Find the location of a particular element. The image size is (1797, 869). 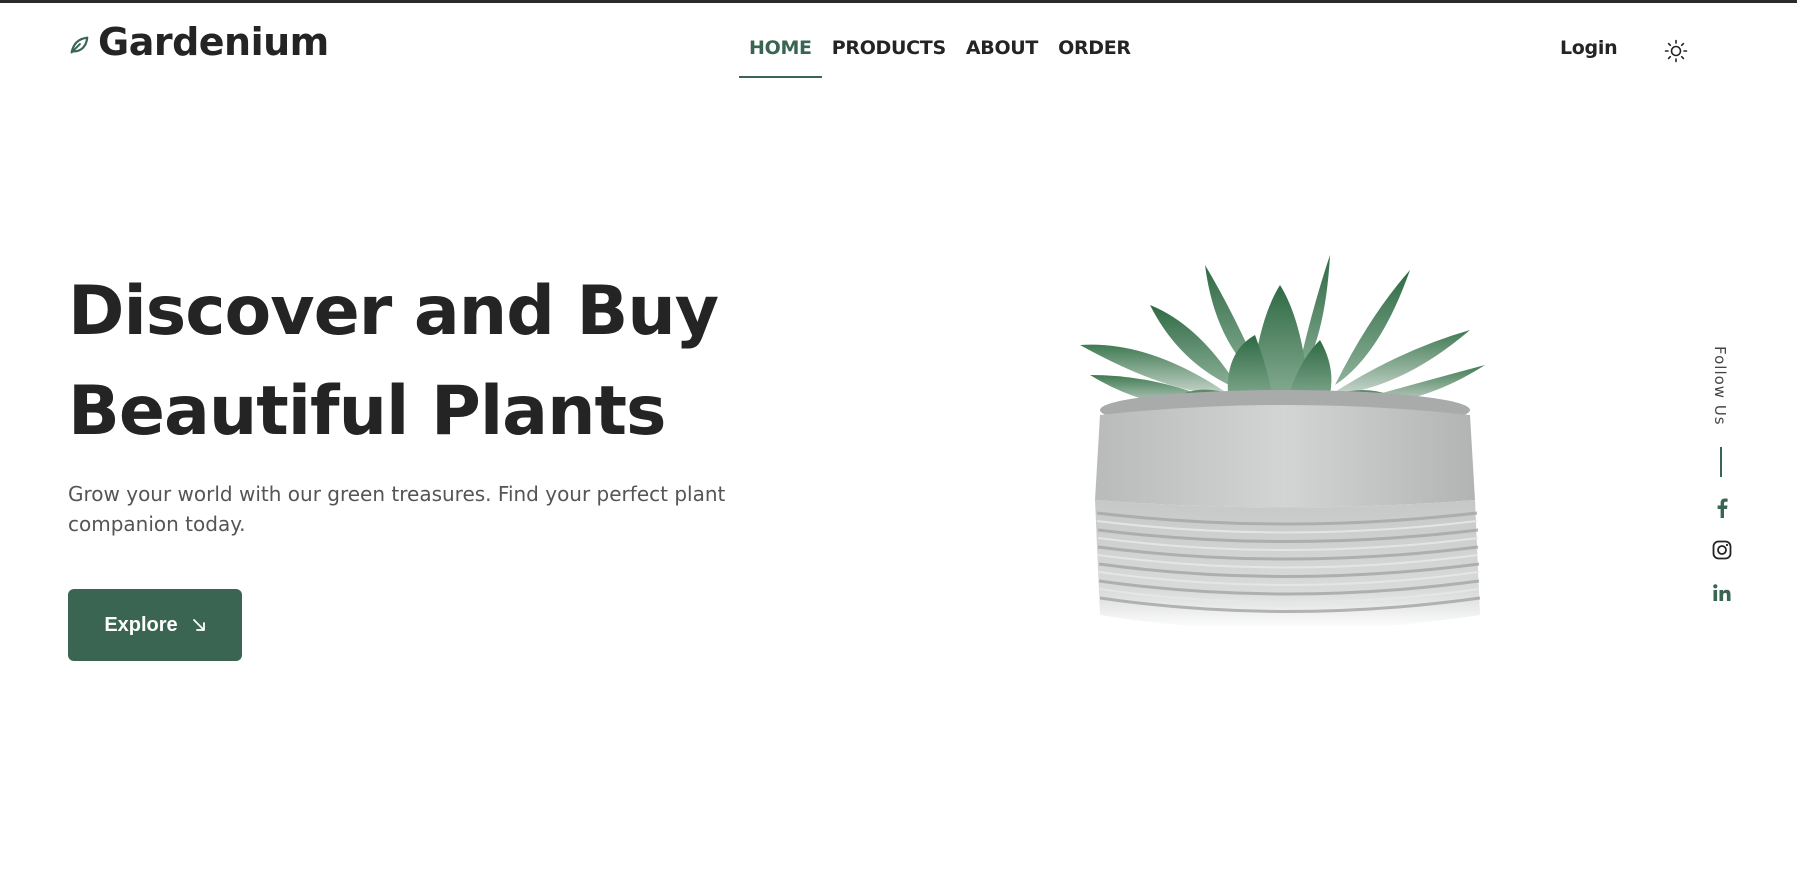

follow-us-label: Follow Us is located at coordinates (1720, 386).